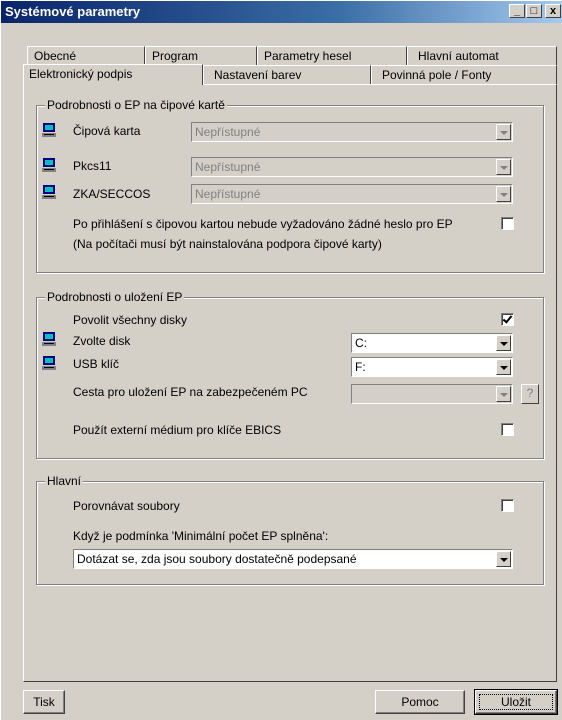 The width and height of the screenshot is (562, 720). What do you see at coordinates (115, 297) in the screenshot?
I see `storage-group-title: Podrobnosti o uložení EP` at bounding box center [115, 297].